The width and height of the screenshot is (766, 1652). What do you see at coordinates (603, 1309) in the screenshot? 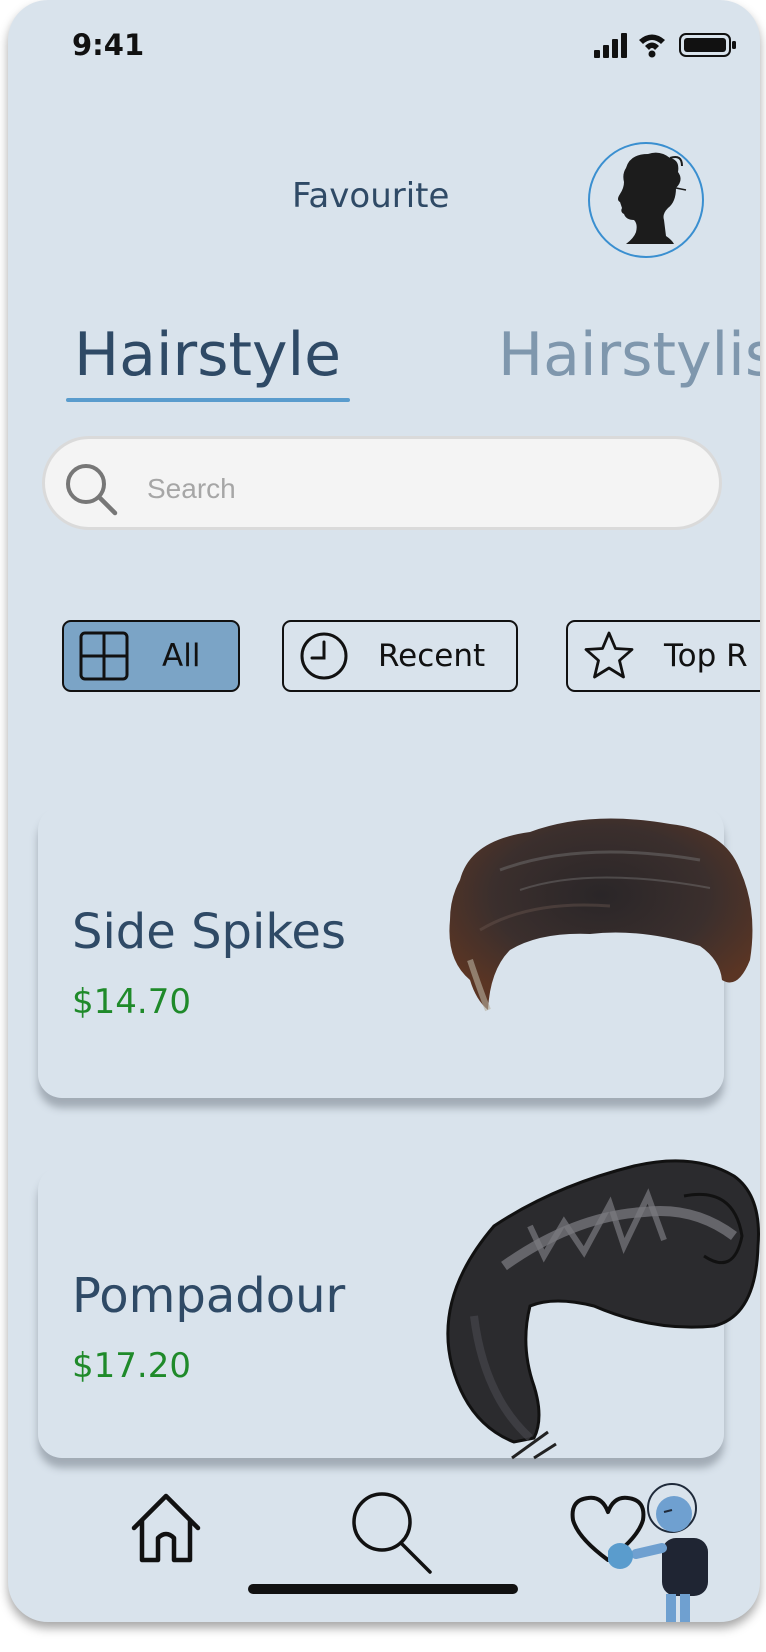
I see `pompadour-hair-image` at bounding box center [603, 1309].